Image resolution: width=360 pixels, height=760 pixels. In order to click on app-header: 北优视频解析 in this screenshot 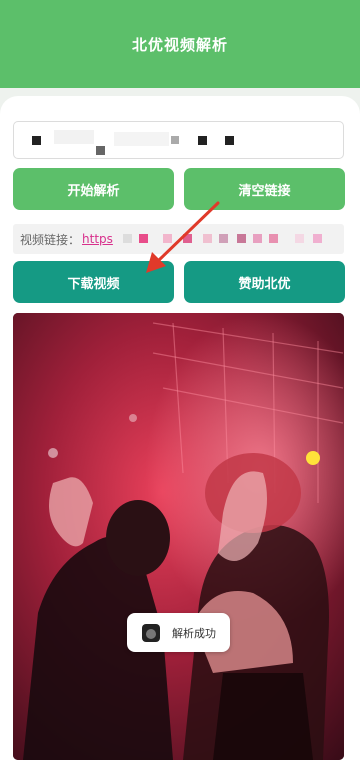, I will do `click(180, 44)`.